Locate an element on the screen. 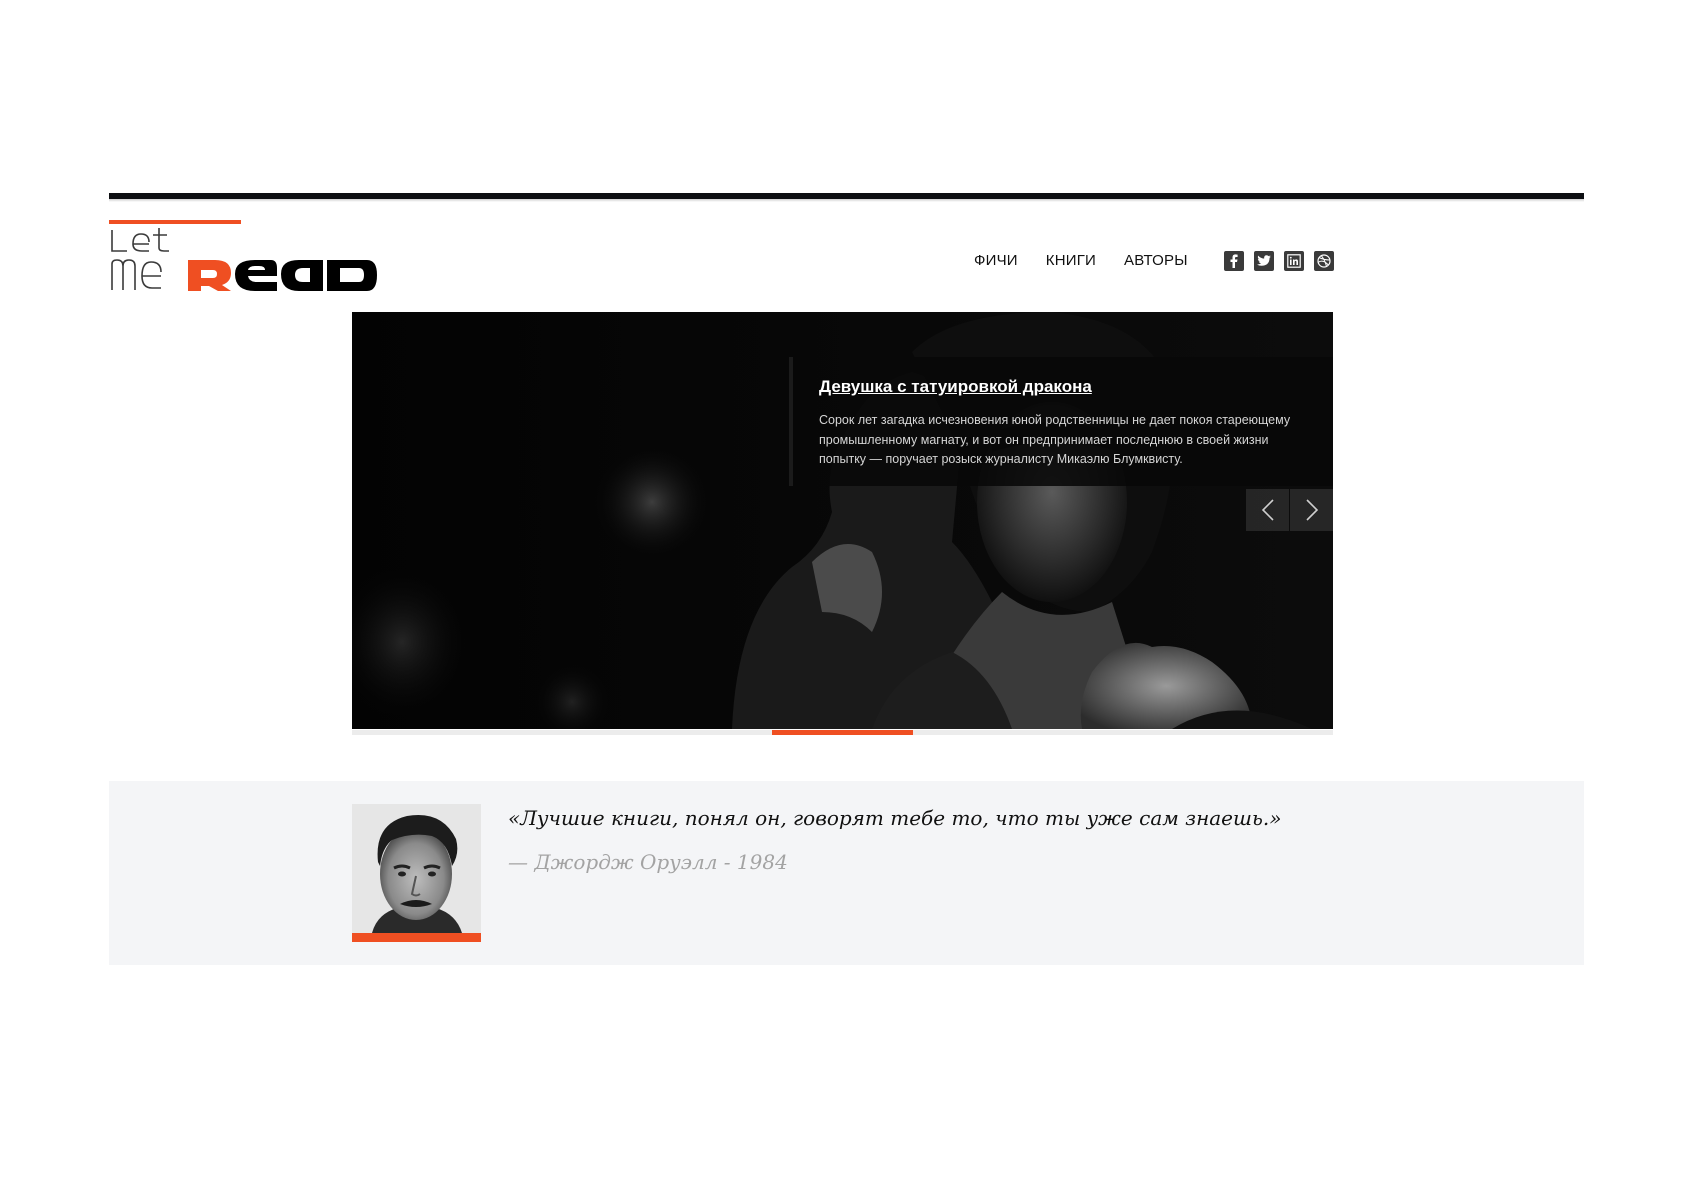 Image resolution: width=1684 pixels, height=1190 pixels. slider-arrows is located at coordinates (1289, 510).